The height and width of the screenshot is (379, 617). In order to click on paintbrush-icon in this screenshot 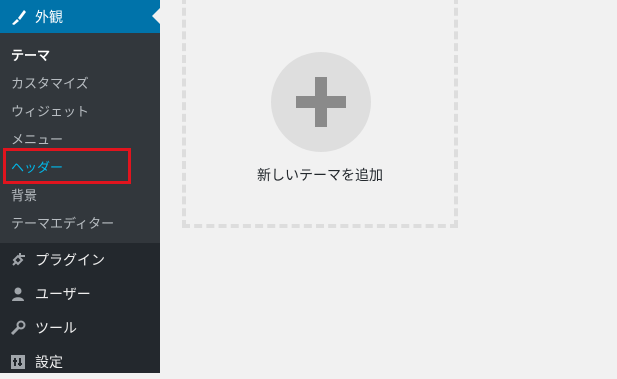, I will do `click(19, 17)`.